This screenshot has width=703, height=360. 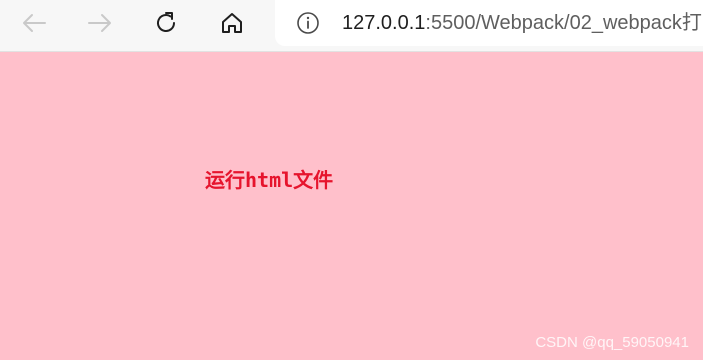 What do you see at coordinates (563, 23) in the screenshot?
I see `url-path: :5500/Webpack/02_webpack打` at bounding box center [563, 23].